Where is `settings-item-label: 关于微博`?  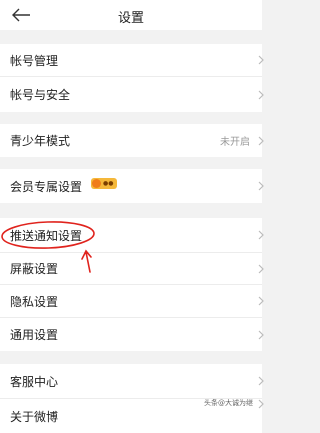
settings-item-label: 关于微博 is located at coordinates (34, 417).